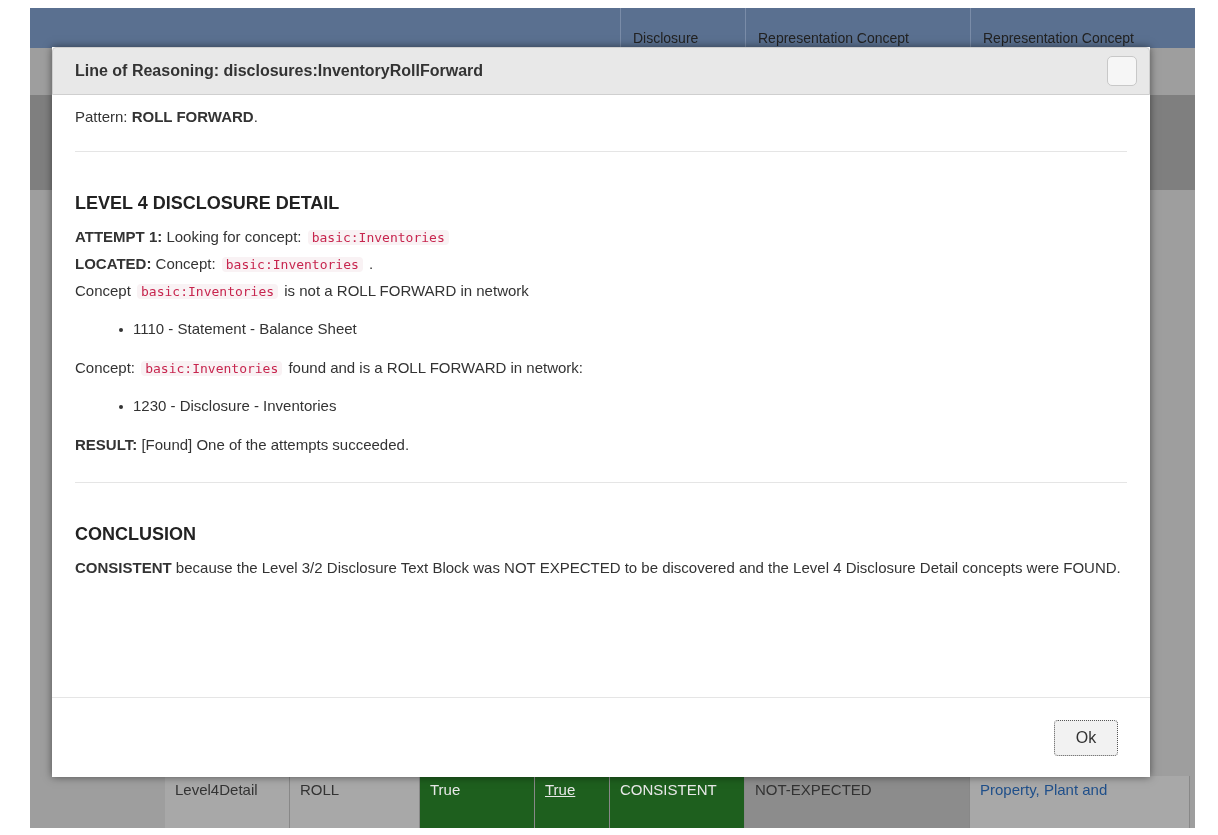  Describe the element at coordinates (1122, 71) in the screenshot. I see `close-button` at that location.